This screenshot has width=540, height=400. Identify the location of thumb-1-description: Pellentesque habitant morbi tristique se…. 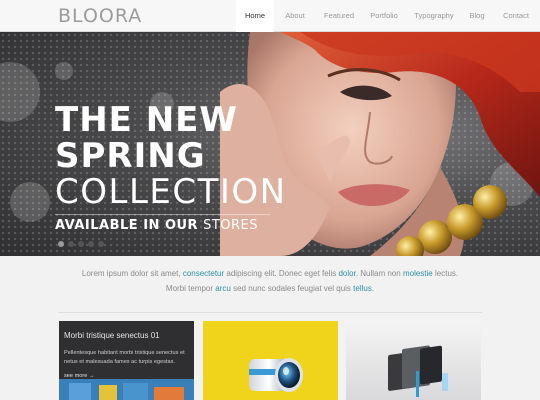
(124, 357).